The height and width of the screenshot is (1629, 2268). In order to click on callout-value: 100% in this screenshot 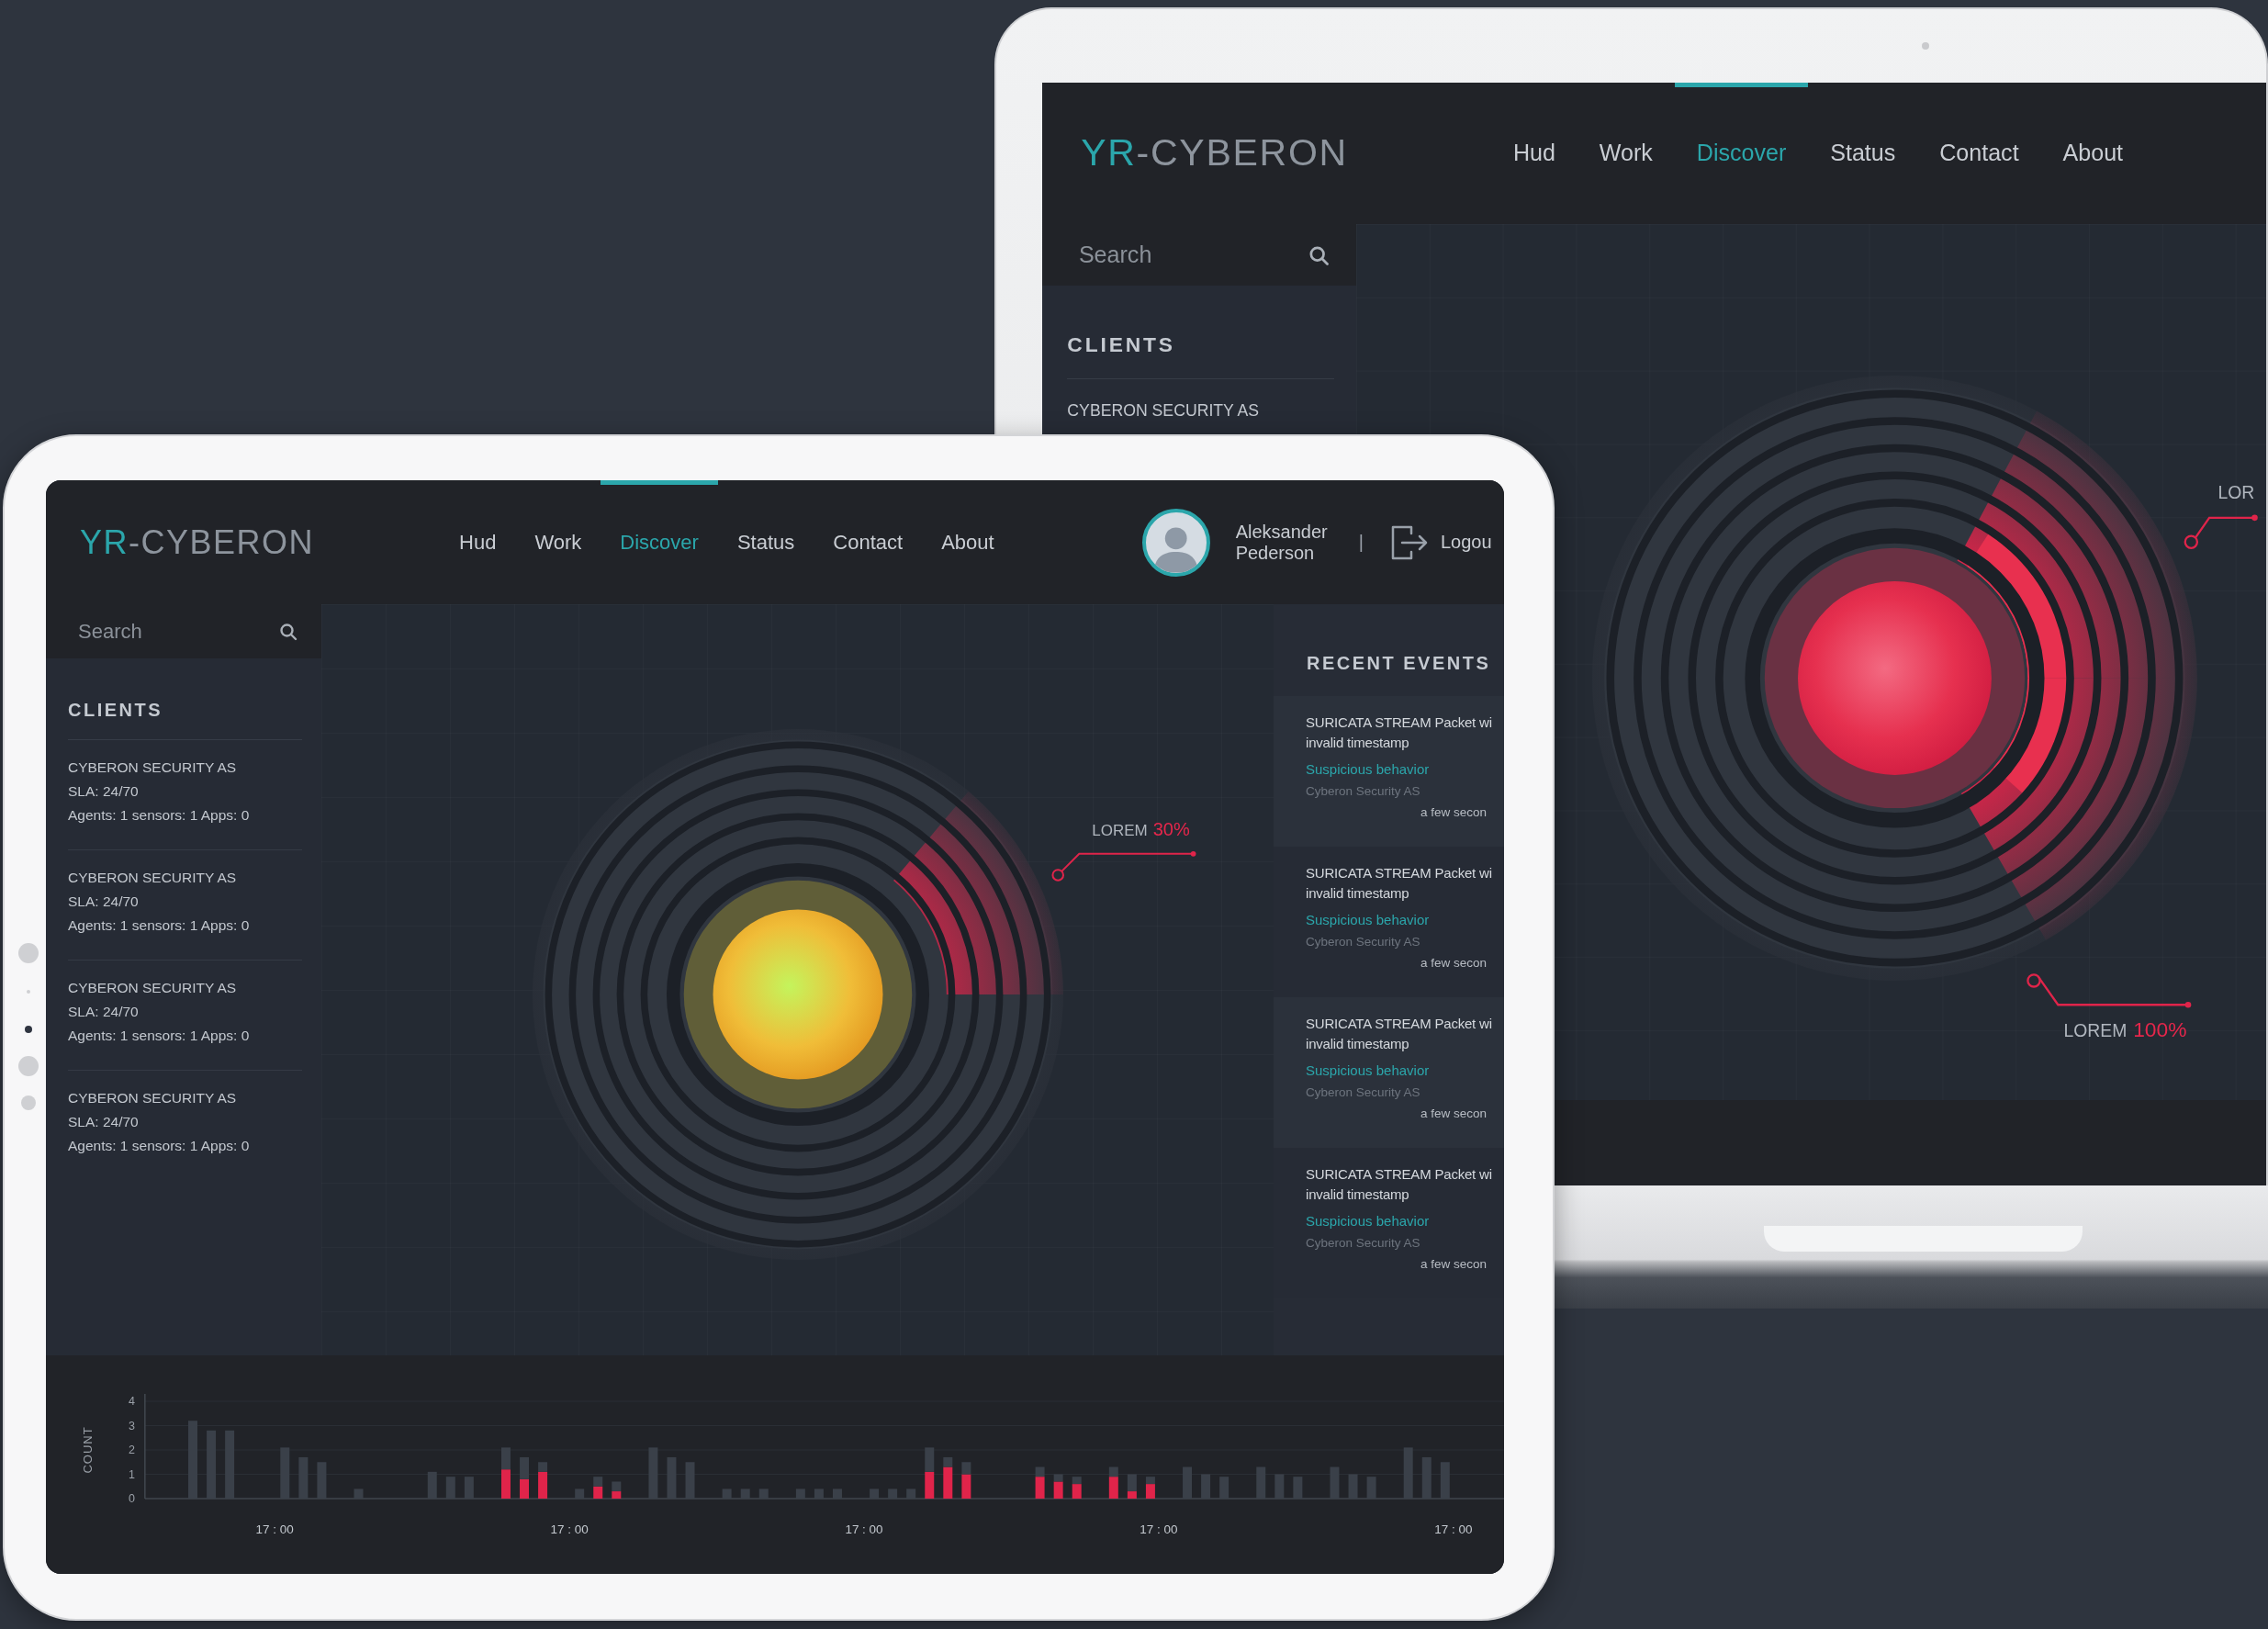, I will do `click(2160, 1029)`.